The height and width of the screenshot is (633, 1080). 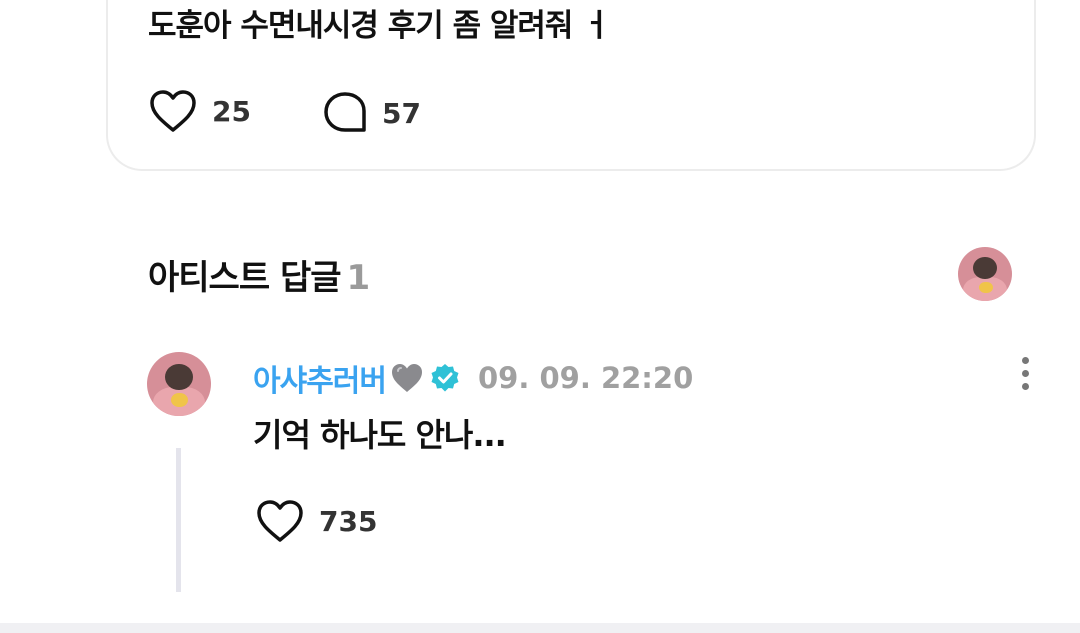 I want to click on post-comment-button: 57, so click(x=371, y=113).